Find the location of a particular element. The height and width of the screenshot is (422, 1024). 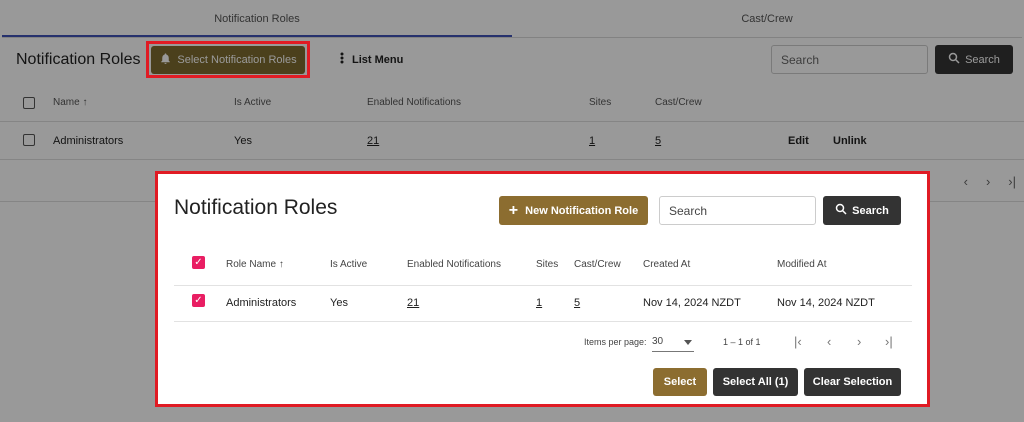

dialog-search-button: Search is located at coordinates (862, 210).